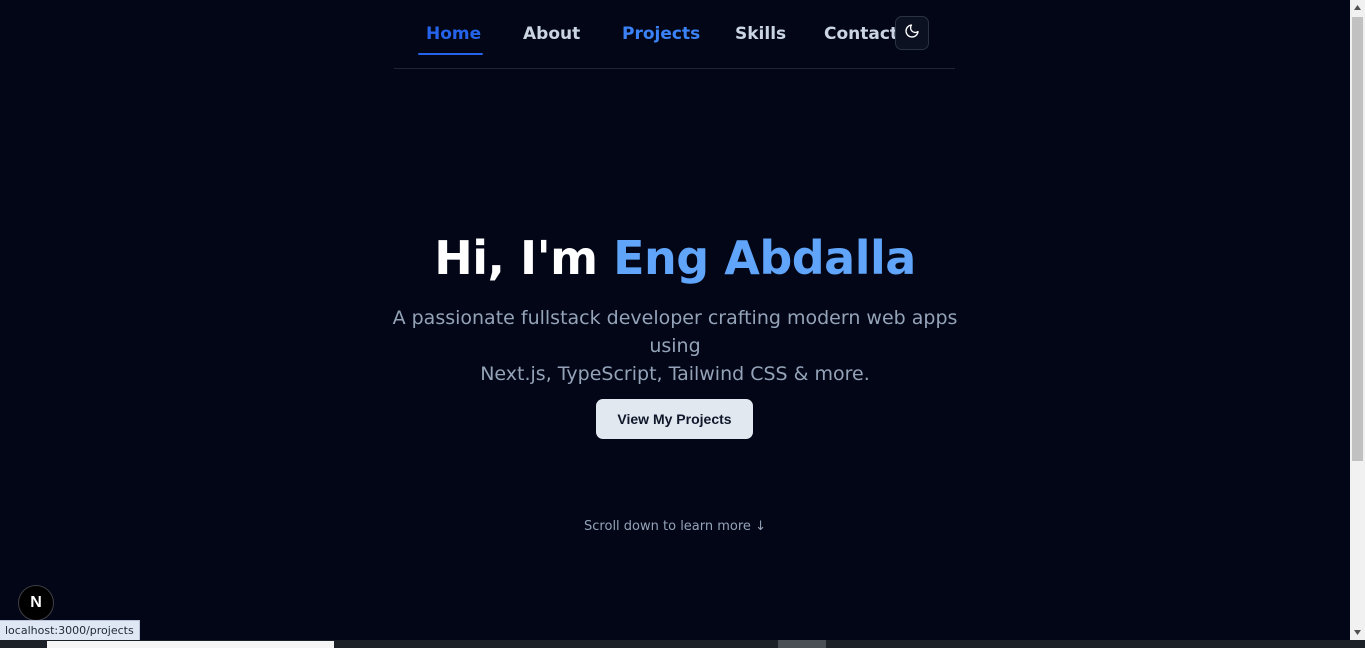  I want to click on hero-heading: Hi, I'm Eng Abdalla, so click(675, 258).